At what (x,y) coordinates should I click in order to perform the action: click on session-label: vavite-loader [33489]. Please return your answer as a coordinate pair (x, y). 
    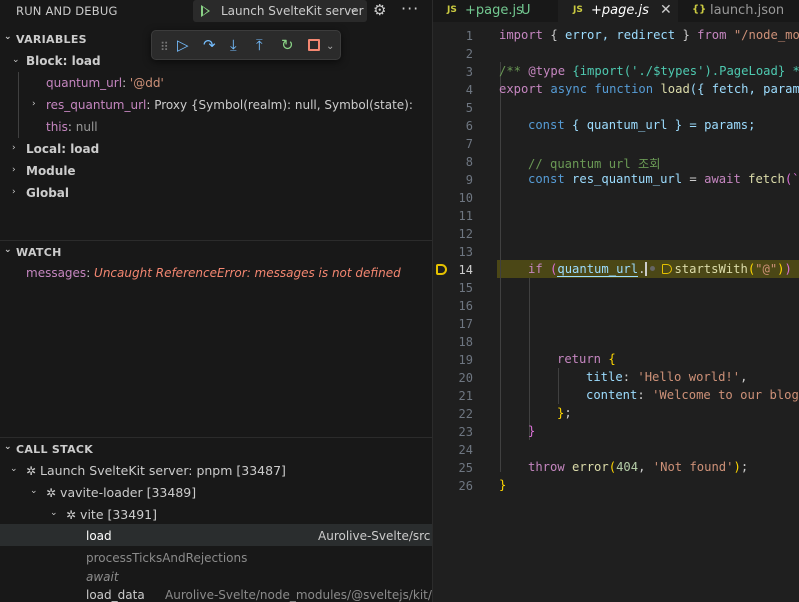
    Looking at the image, I should click on (128, 492).